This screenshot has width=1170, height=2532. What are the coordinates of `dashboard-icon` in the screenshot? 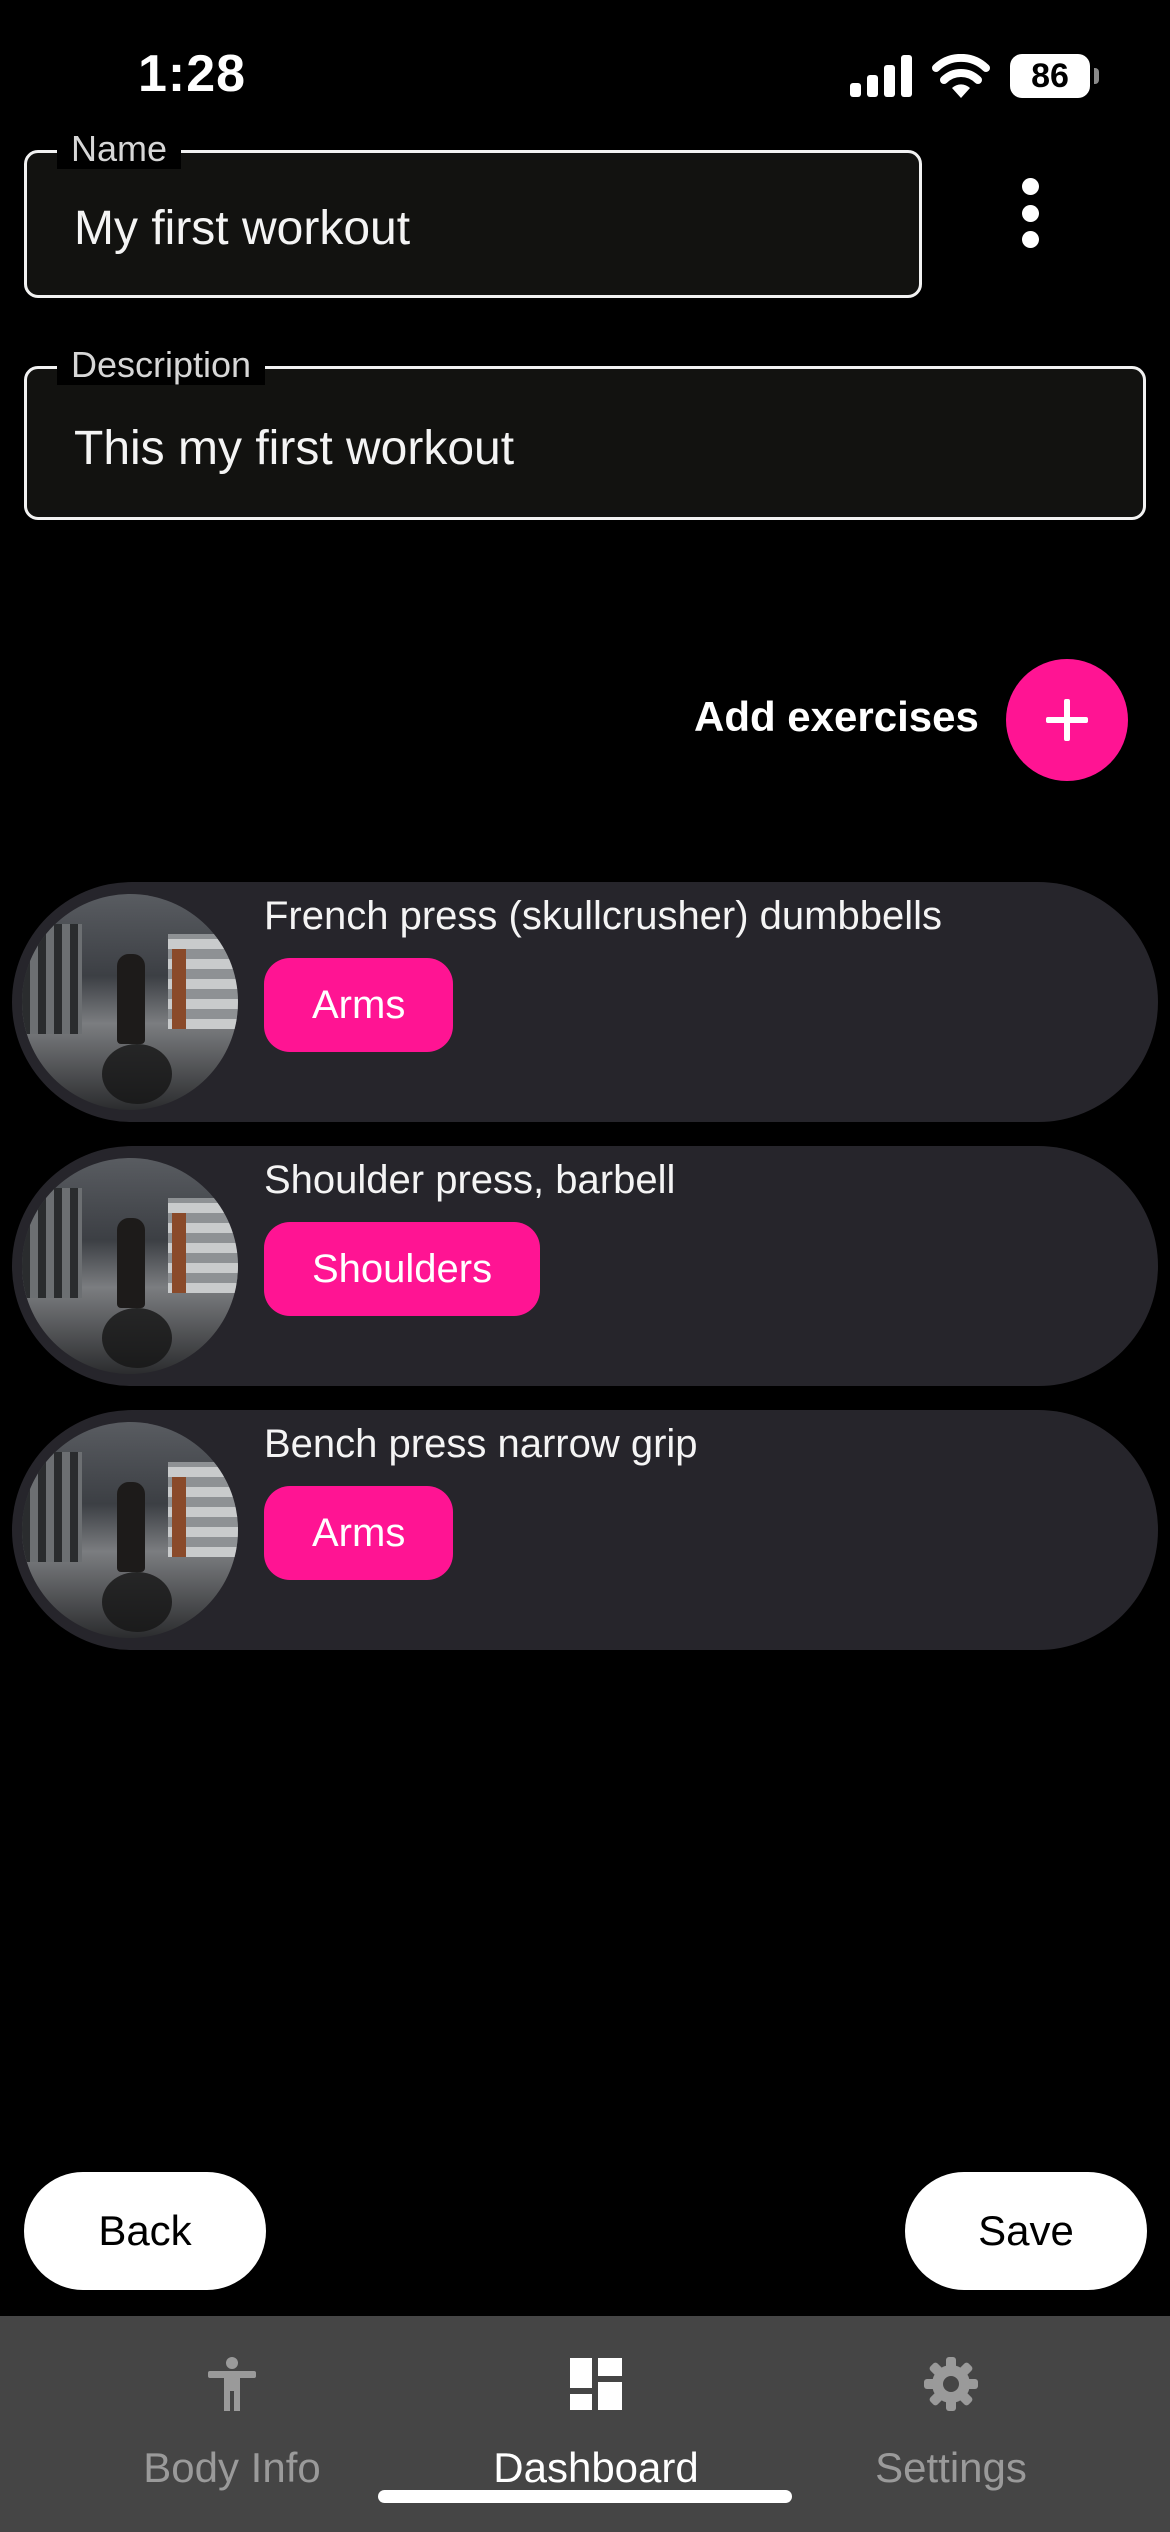 It's located at (596, 2384).